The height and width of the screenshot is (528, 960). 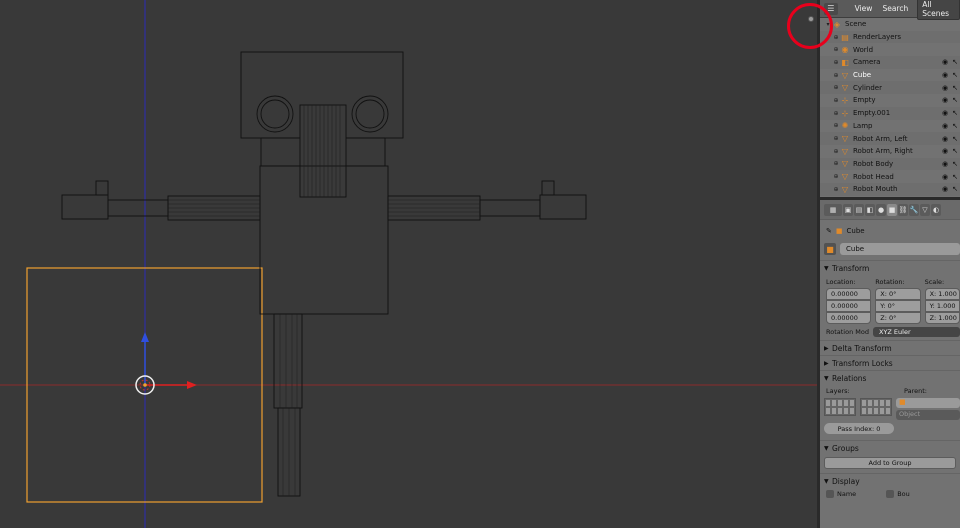 What do you see at coordinates (890, 62) in the screenshot?
I see `outliner-row: ⊕ ◧ Camera ◉ ↖` at bounding box center [890, 62].